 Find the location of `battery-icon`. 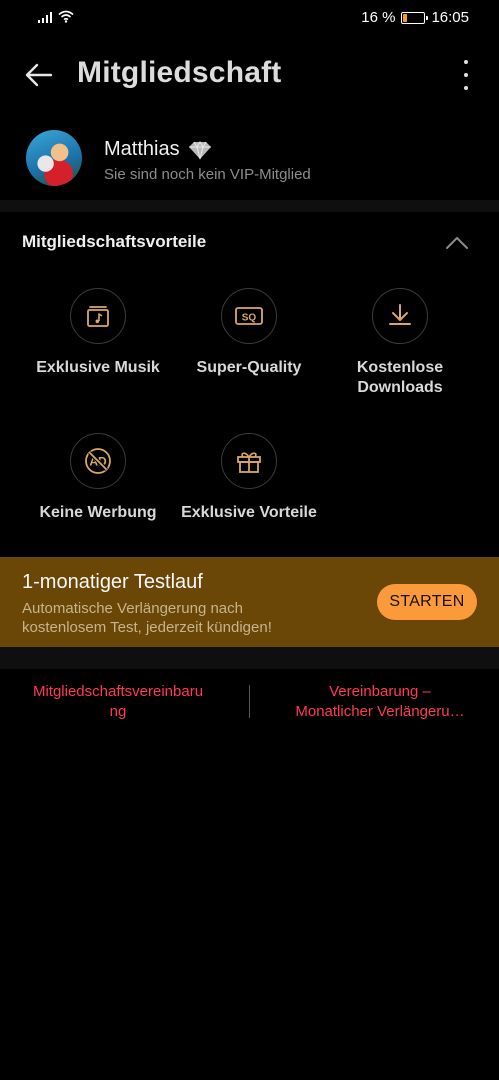

battery-icon is located at coordinates (415, 17).